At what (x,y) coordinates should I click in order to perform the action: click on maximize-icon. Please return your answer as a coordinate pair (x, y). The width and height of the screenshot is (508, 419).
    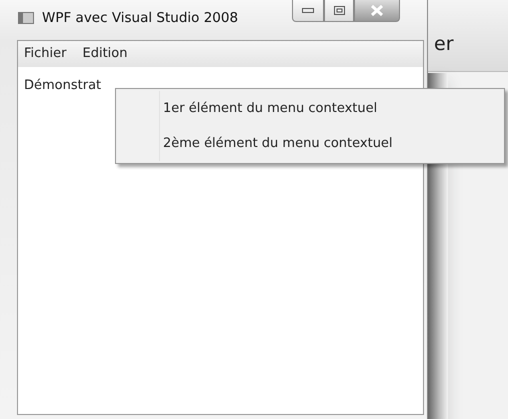
    Looking at the image, I should click on (339, 11).